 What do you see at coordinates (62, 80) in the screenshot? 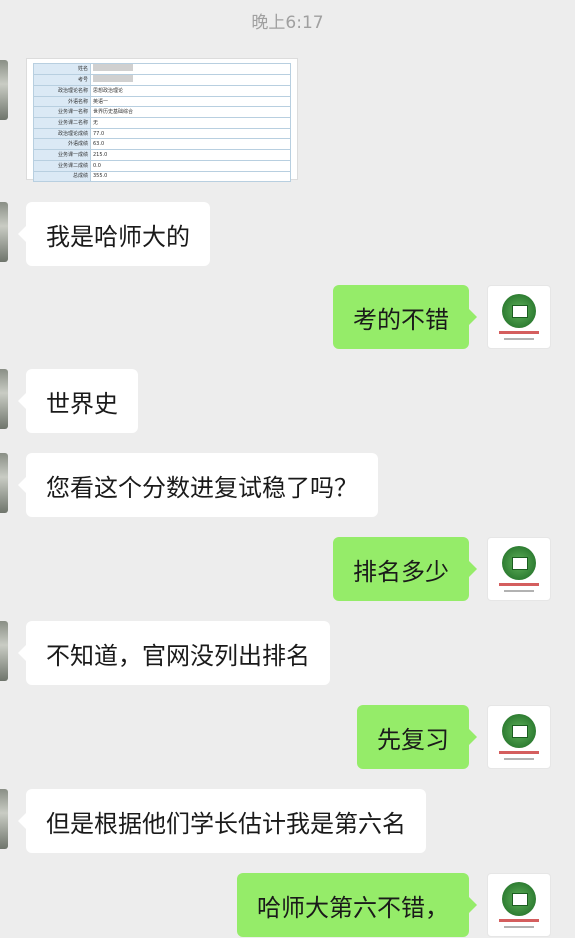
I see `row-label: 考号` at bounding box center [62, 80].